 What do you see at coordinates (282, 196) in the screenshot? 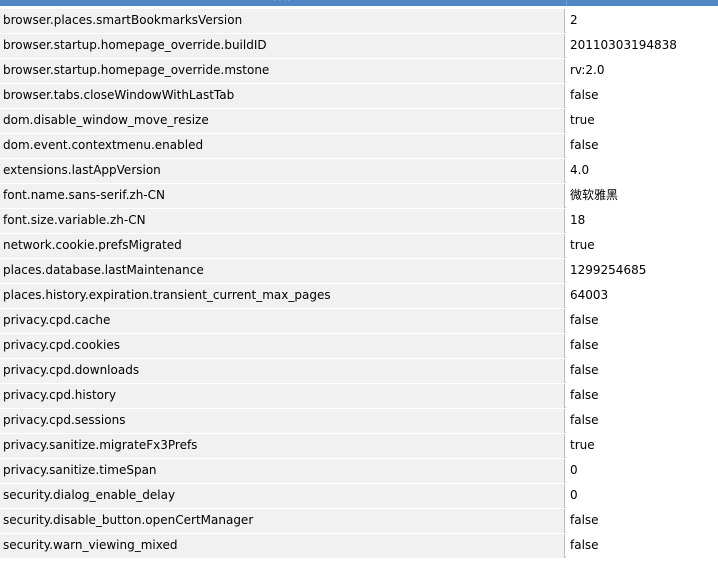
I see `pref-name-cell: font.name.sans-serif.zh-CN` at bounding box center [282, 196].